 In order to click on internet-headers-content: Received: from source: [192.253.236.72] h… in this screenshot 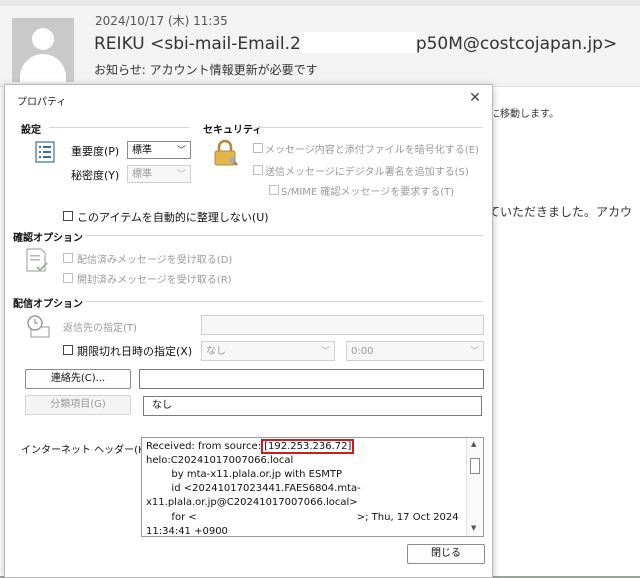, I will do `click(305, 488)`.